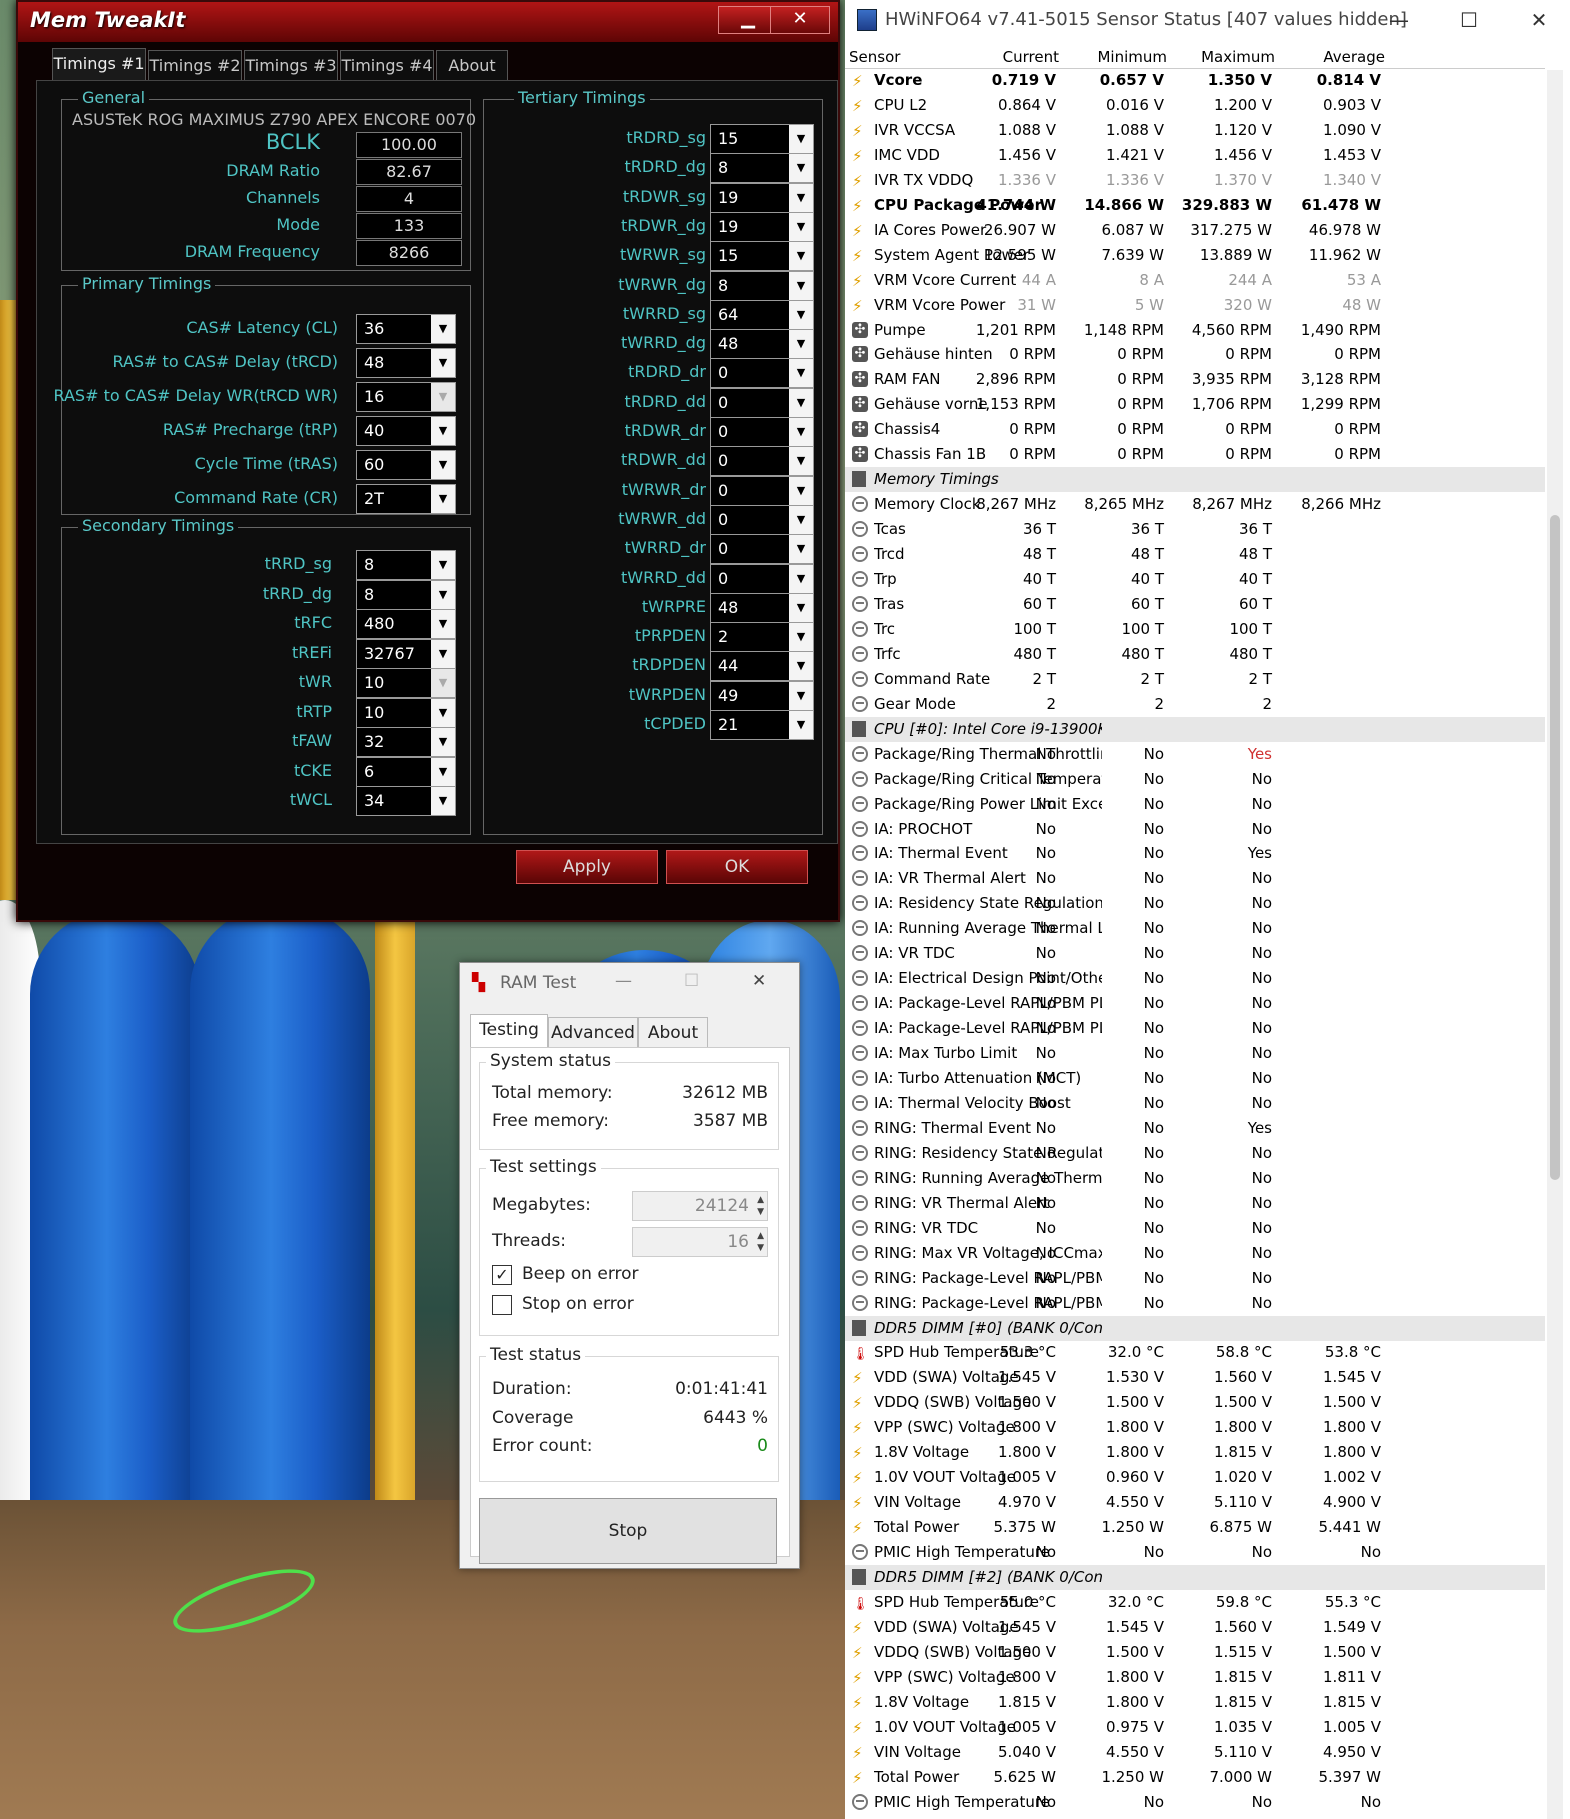  What do you see at coordinates (1195, 305) in the screenshot?
I see `sensor-row: VRM Vcore Power 31 W 5 W 320 W 48 W` at bounding box center [1195, 305].